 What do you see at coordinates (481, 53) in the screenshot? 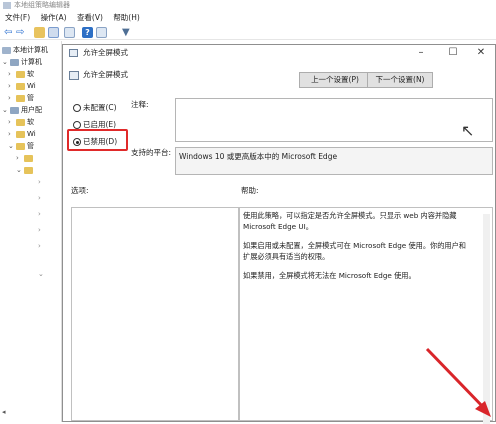
I see `close-button: ✕` at bounding box center [481, 53].